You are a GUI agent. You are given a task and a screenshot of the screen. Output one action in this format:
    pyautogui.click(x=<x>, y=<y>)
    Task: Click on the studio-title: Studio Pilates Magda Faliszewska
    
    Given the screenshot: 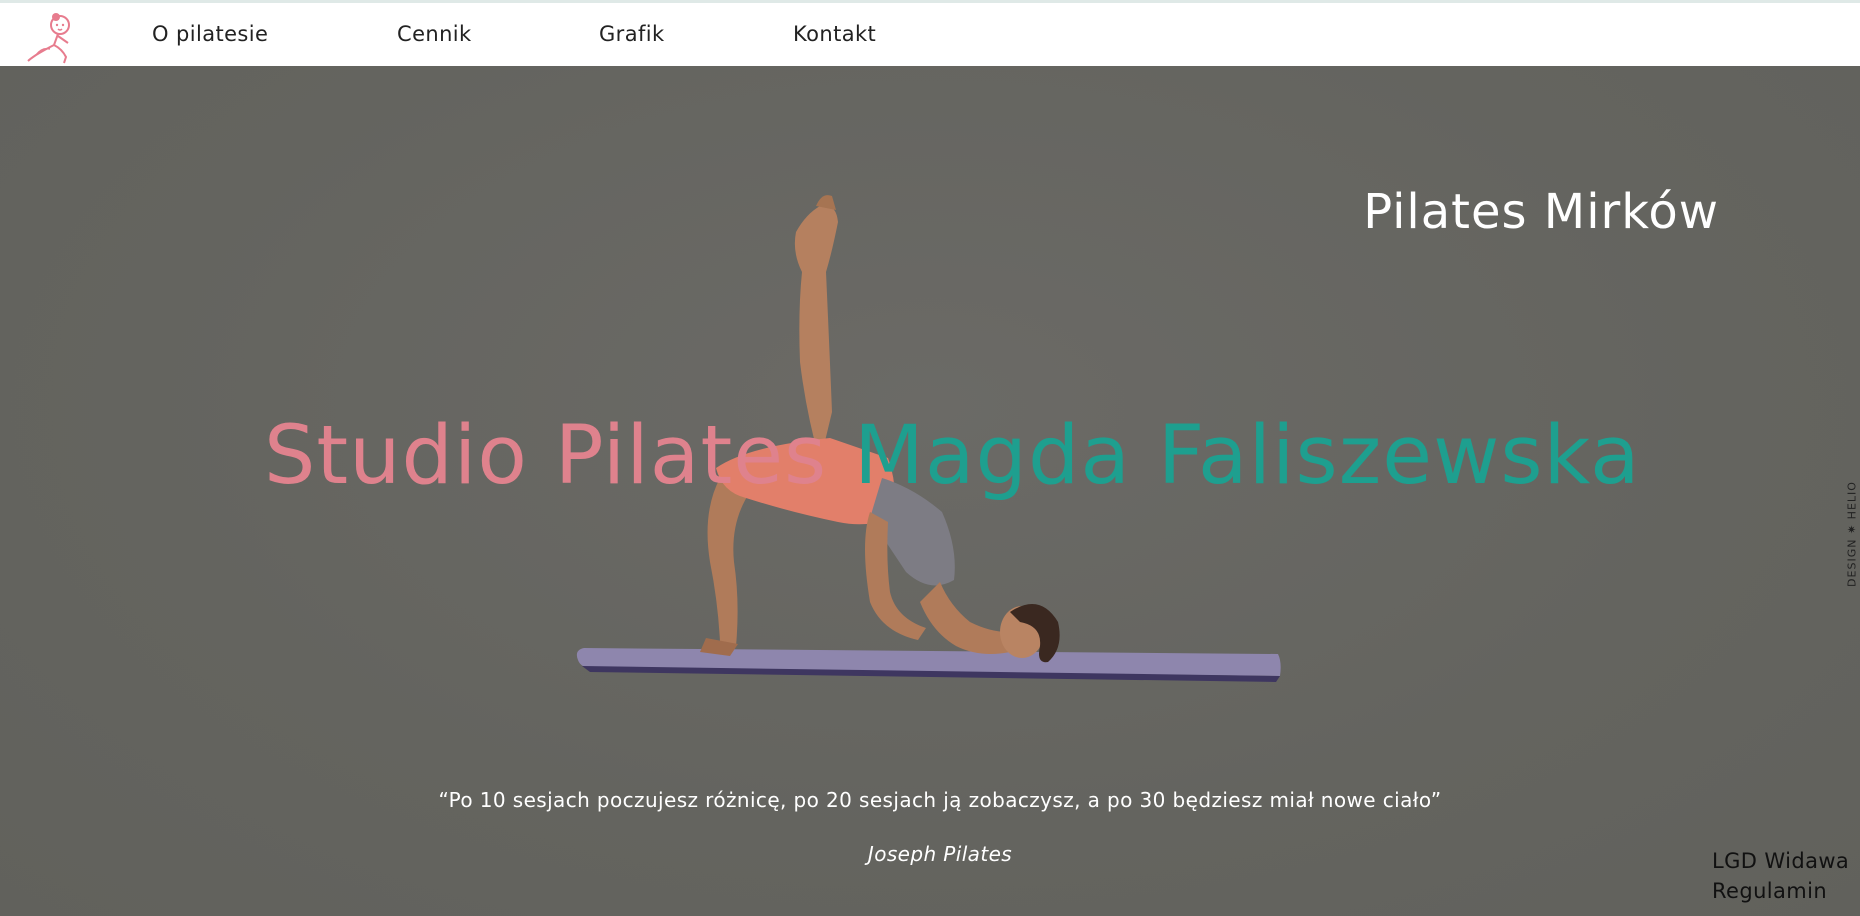 What is the action you would take?
    pyautogui.click(x=952, y=456)
    